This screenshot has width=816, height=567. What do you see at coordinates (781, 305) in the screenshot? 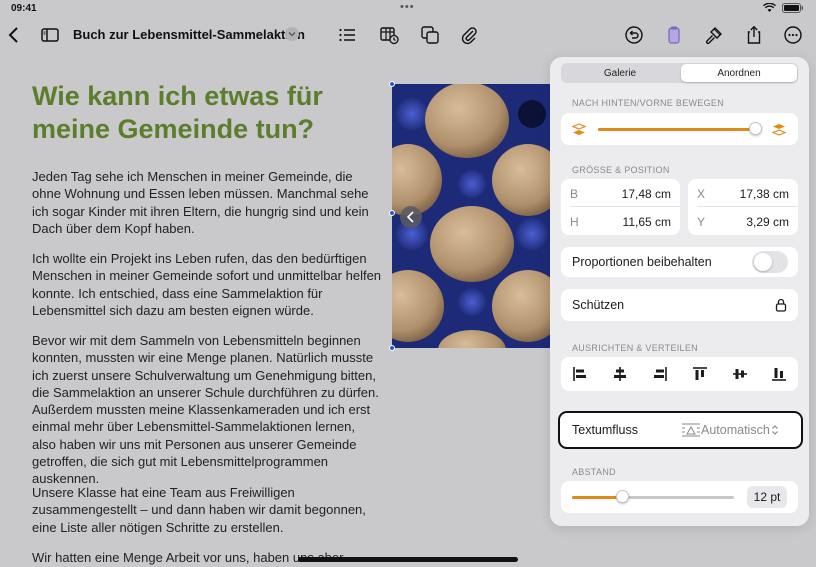
I see `lock-icon` at bounding box center [781, 305].